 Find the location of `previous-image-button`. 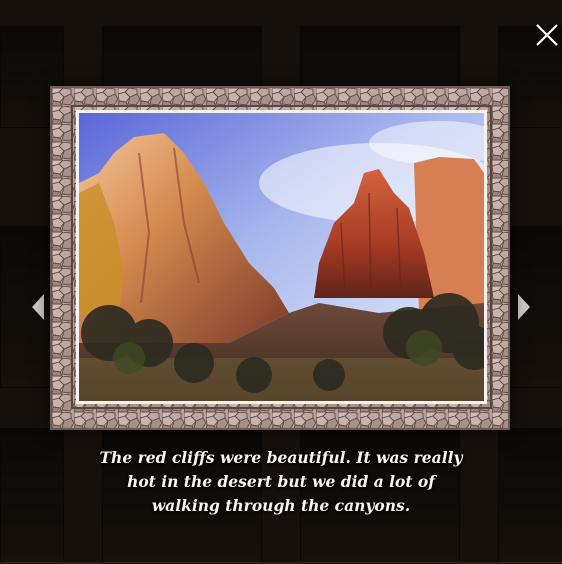

previous-image-button is located at coordinates (39, 307).